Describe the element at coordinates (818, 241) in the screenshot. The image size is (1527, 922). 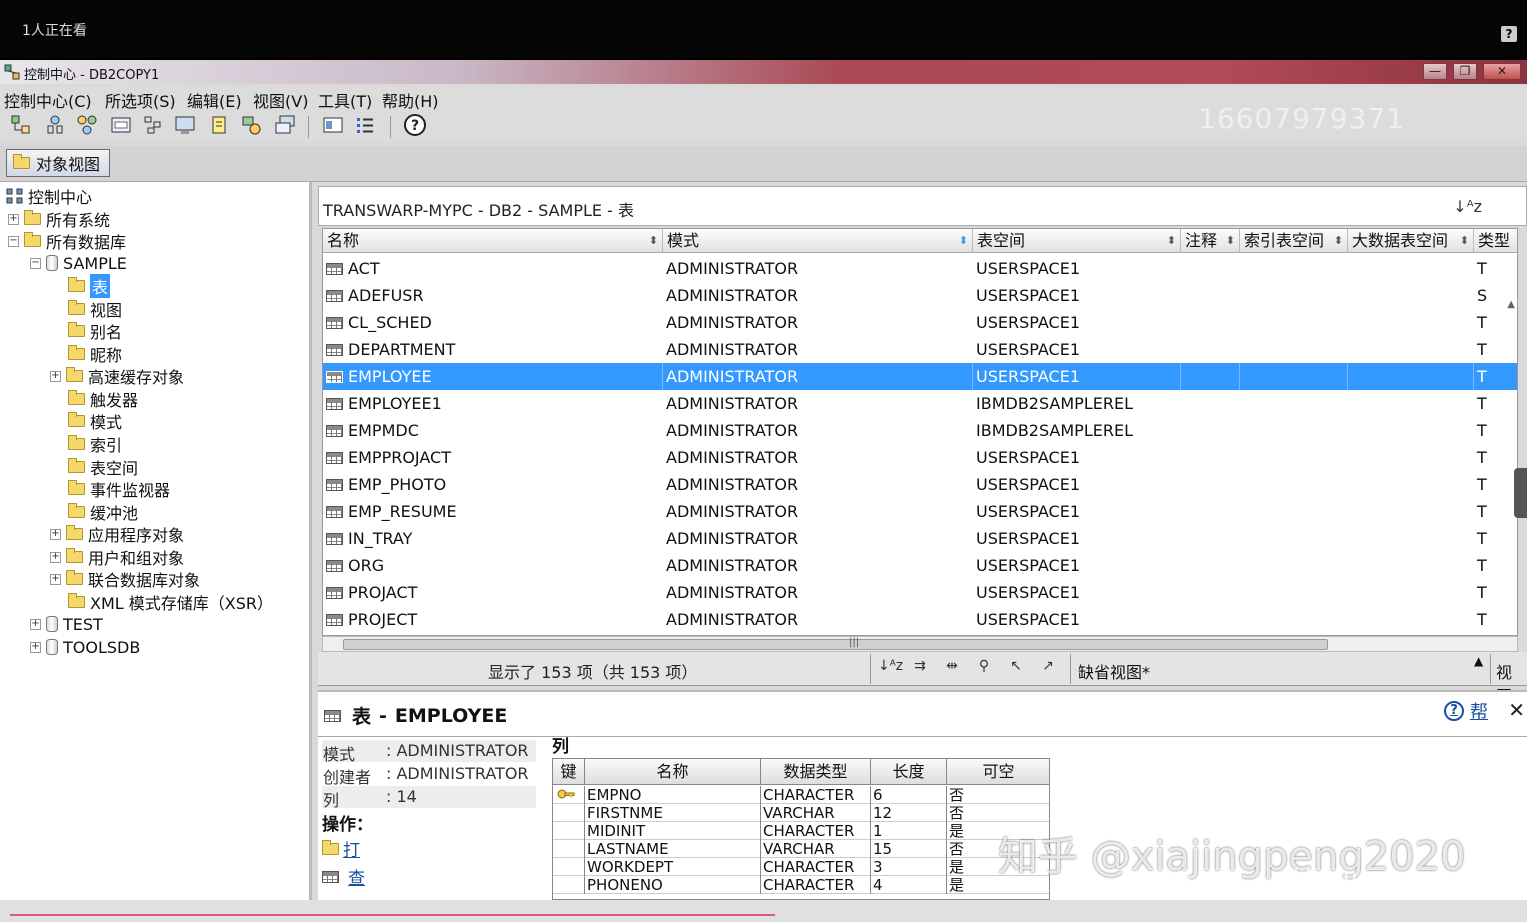
I see `col-header-schema: 模式 ⬍` at that location.